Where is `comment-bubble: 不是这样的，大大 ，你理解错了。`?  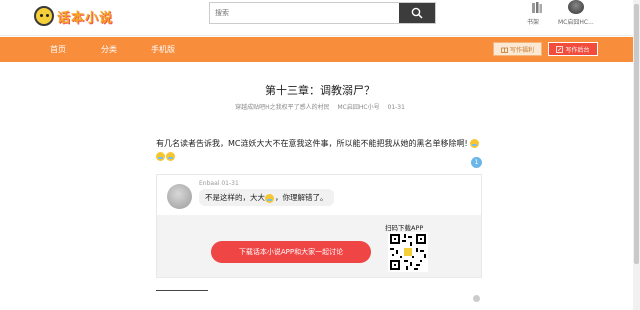 comment-bubble: 不是这样的，大大 ，你理解错了。 is located at coordinates (266, 197).